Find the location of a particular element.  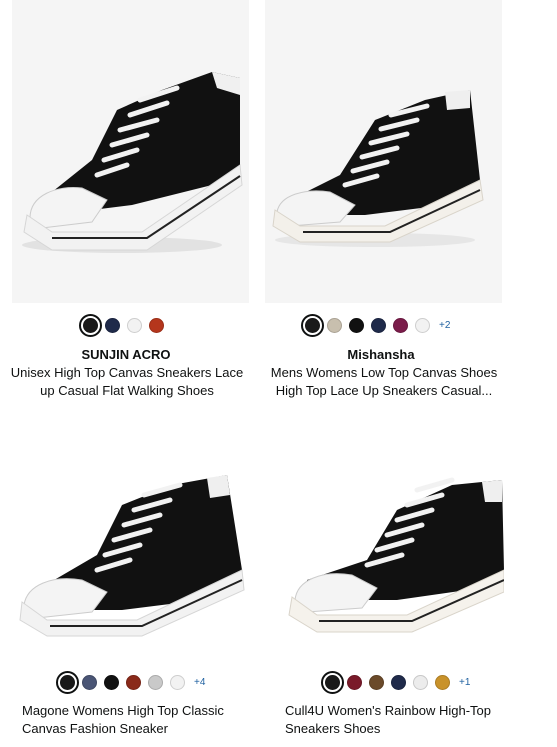

product-title-line: up Casual Flat Walking Shoes is located at coordinates (127, 391).